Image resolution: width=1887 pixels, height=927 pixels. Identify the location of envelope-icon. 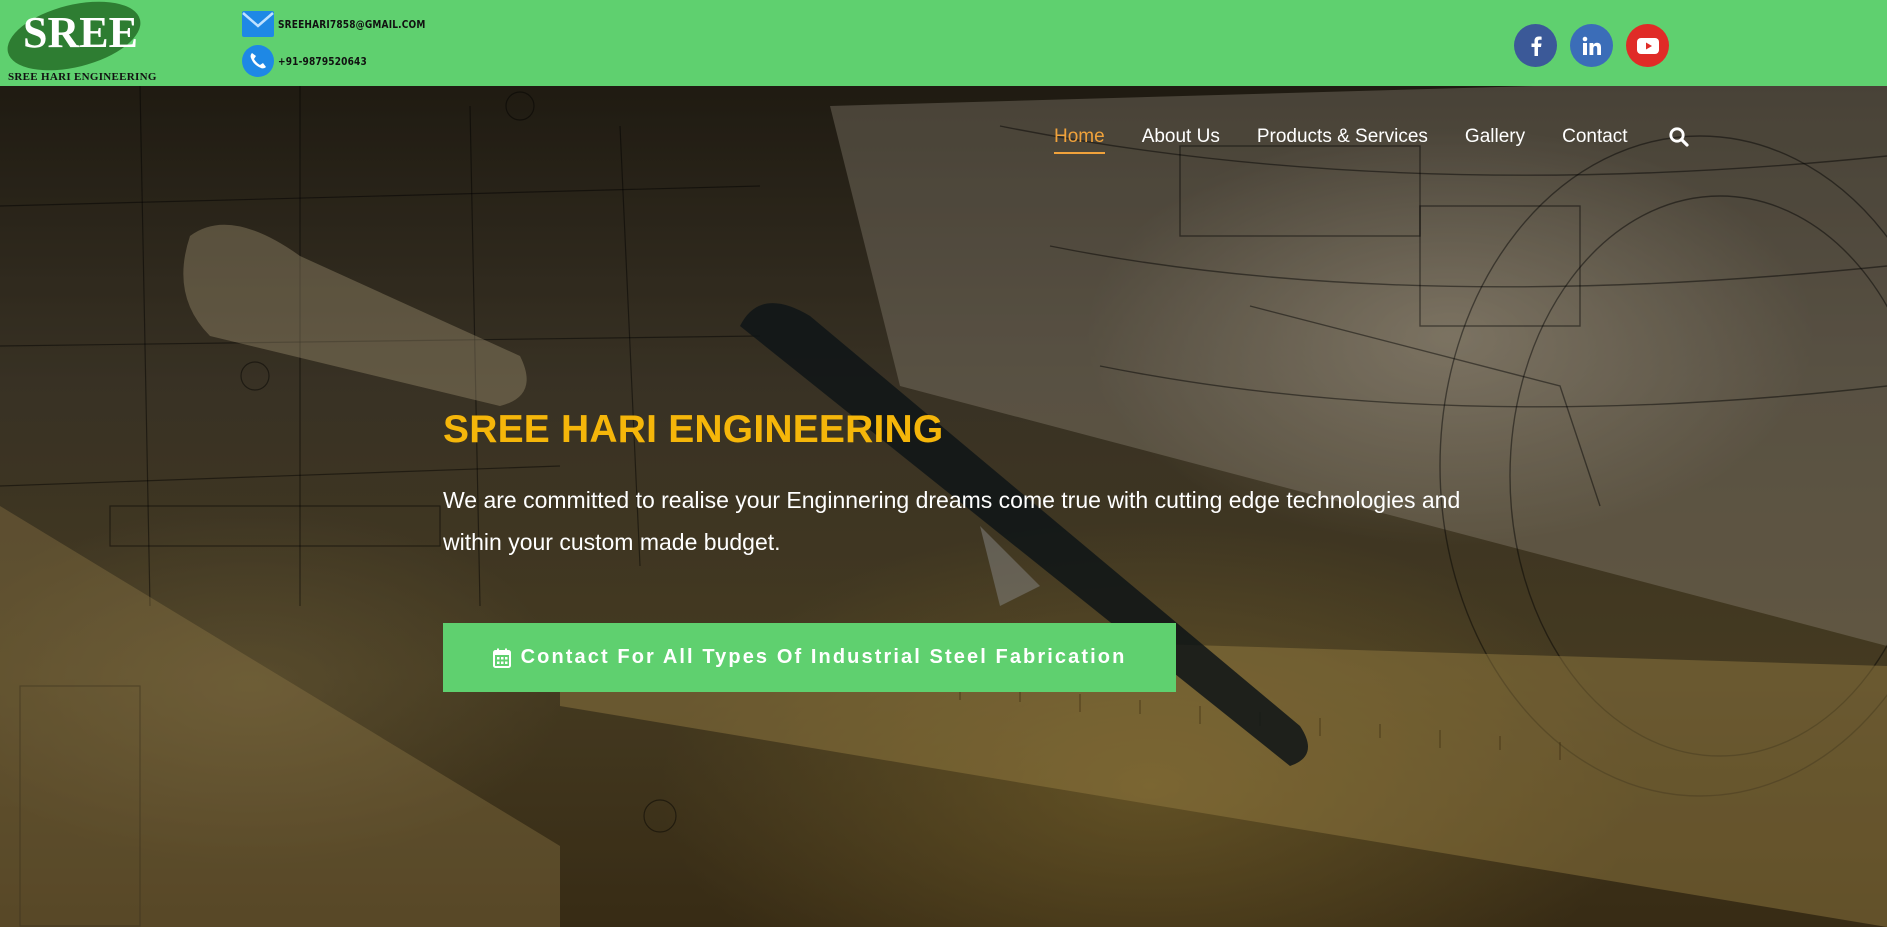
(258, 24).